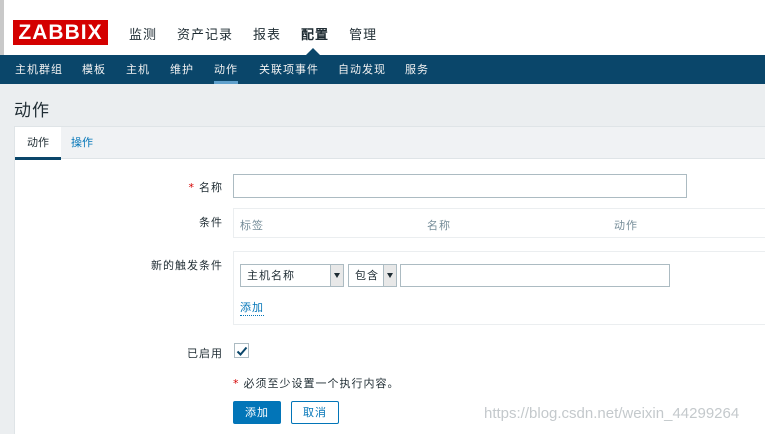  Describe the element at coordinates (626, 225) in the screenshot. I see `conditions-header-action: 动作` at that location.